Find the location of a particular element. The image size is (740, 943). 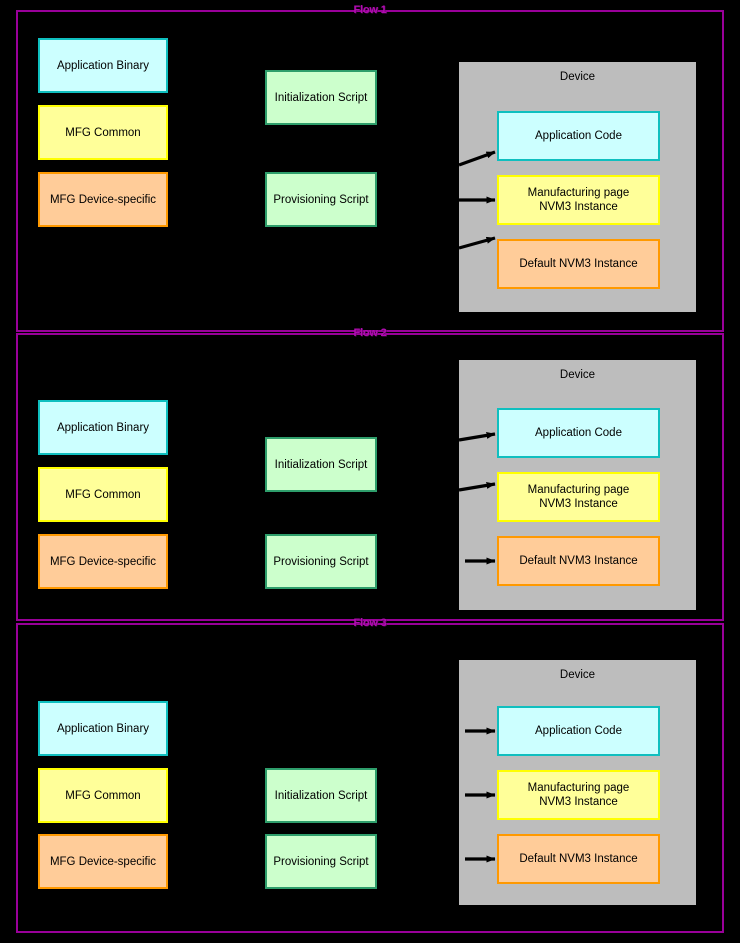

flow-1-script-initialization: Initialization Script is located at coordinates (321, 97).